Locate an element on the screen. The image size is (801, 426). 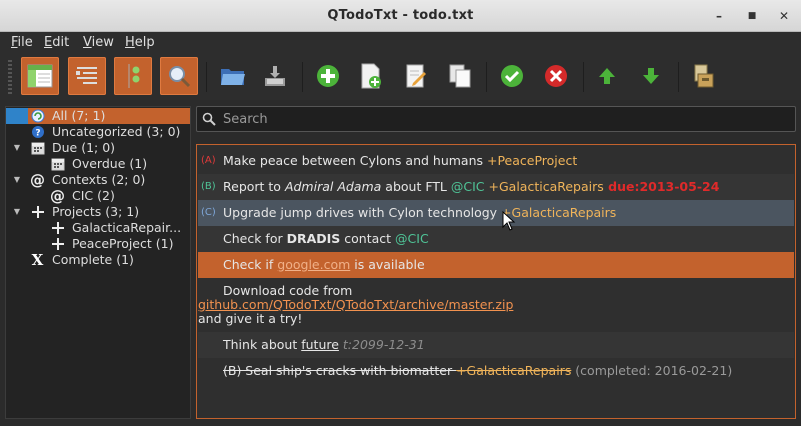
menu-view: View is located at coordinates (98, 42).